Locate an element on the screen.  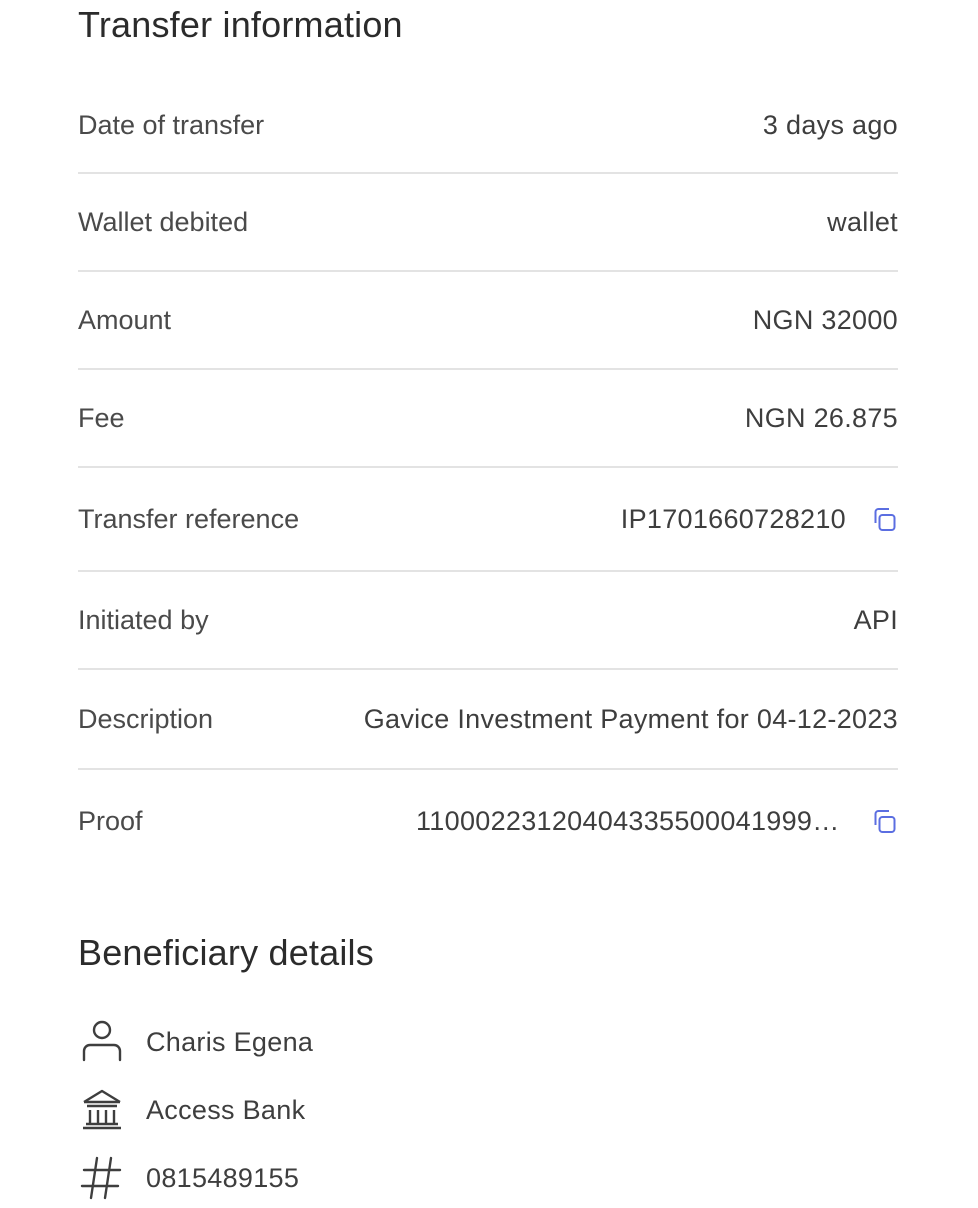
beneficiary-name-row: Charis Egena is located at coordinates (195, 1042).